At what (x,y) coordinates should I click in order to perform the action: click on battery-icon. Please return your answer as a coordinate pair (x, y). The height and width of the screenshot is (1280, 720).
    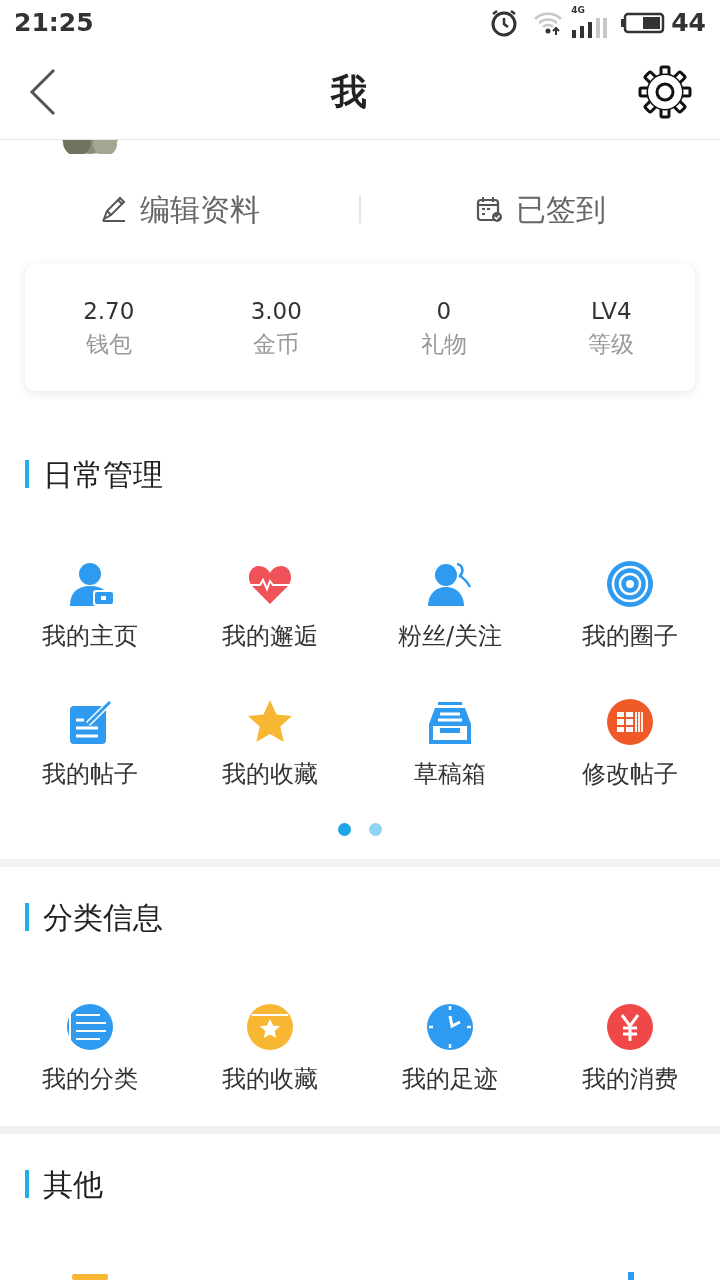
    Looking at the image, I should click on (643, 22).